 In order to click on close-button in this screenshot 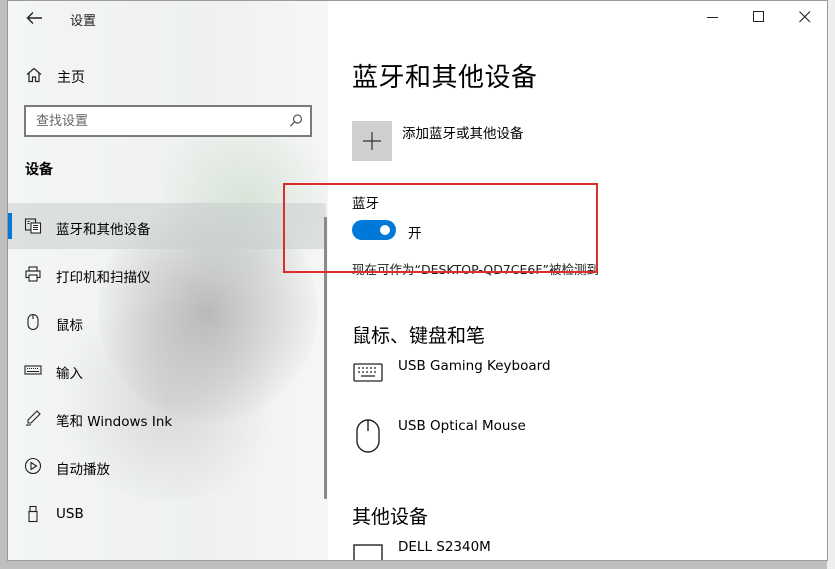, I will do `click(804, 17)`.